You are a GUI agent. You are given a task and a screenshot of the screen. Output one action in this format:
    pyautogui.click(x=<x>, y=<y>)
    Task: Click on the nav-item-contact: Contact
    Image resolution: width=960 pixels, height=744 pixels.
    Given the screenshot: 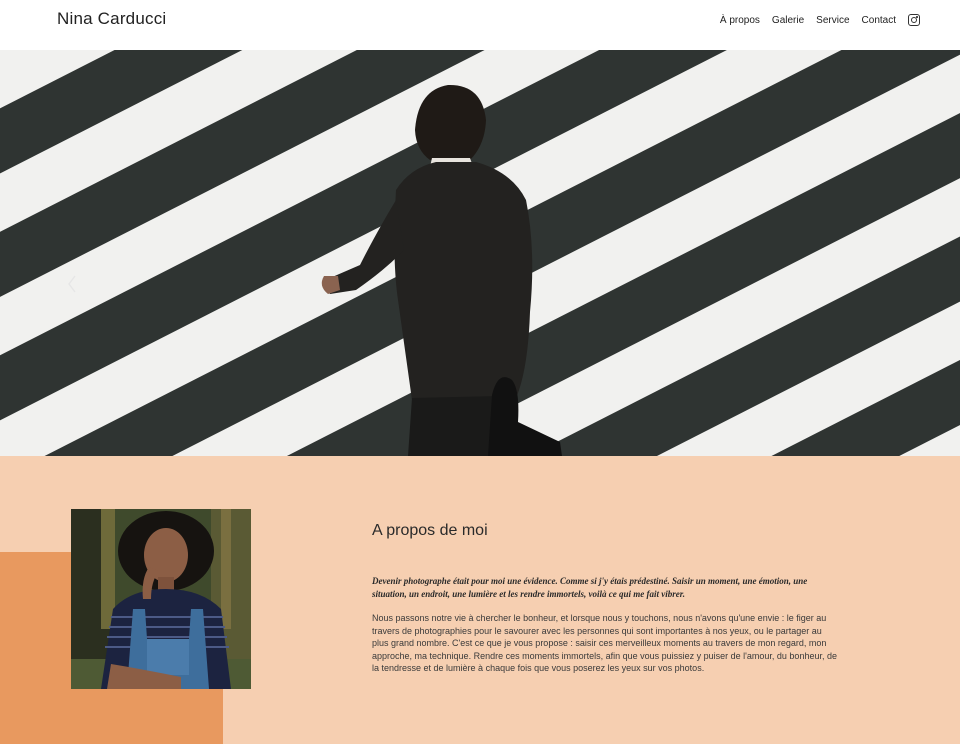 What is the action you would take?
    pyautogui.click(x=879, y=20)
    